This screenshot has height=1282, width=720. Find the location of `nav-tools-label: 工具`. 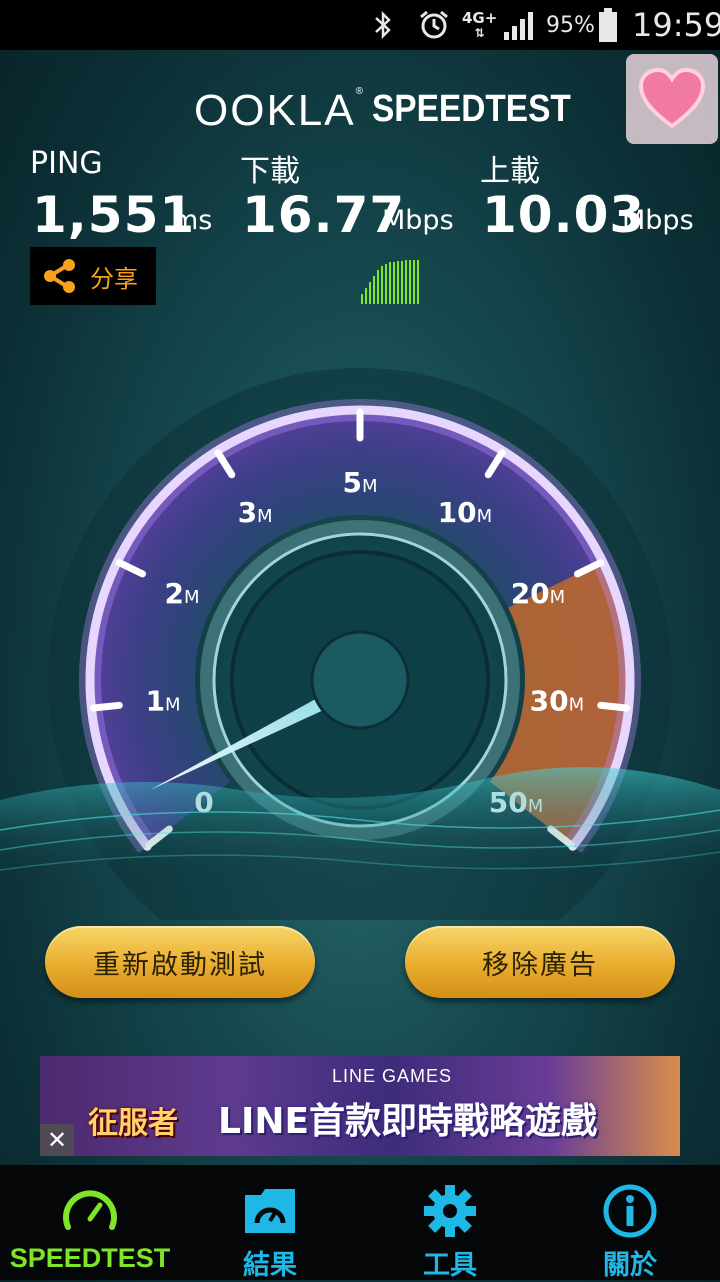

nav-tools-label: 工具 is located at coordinates (450, 1265).